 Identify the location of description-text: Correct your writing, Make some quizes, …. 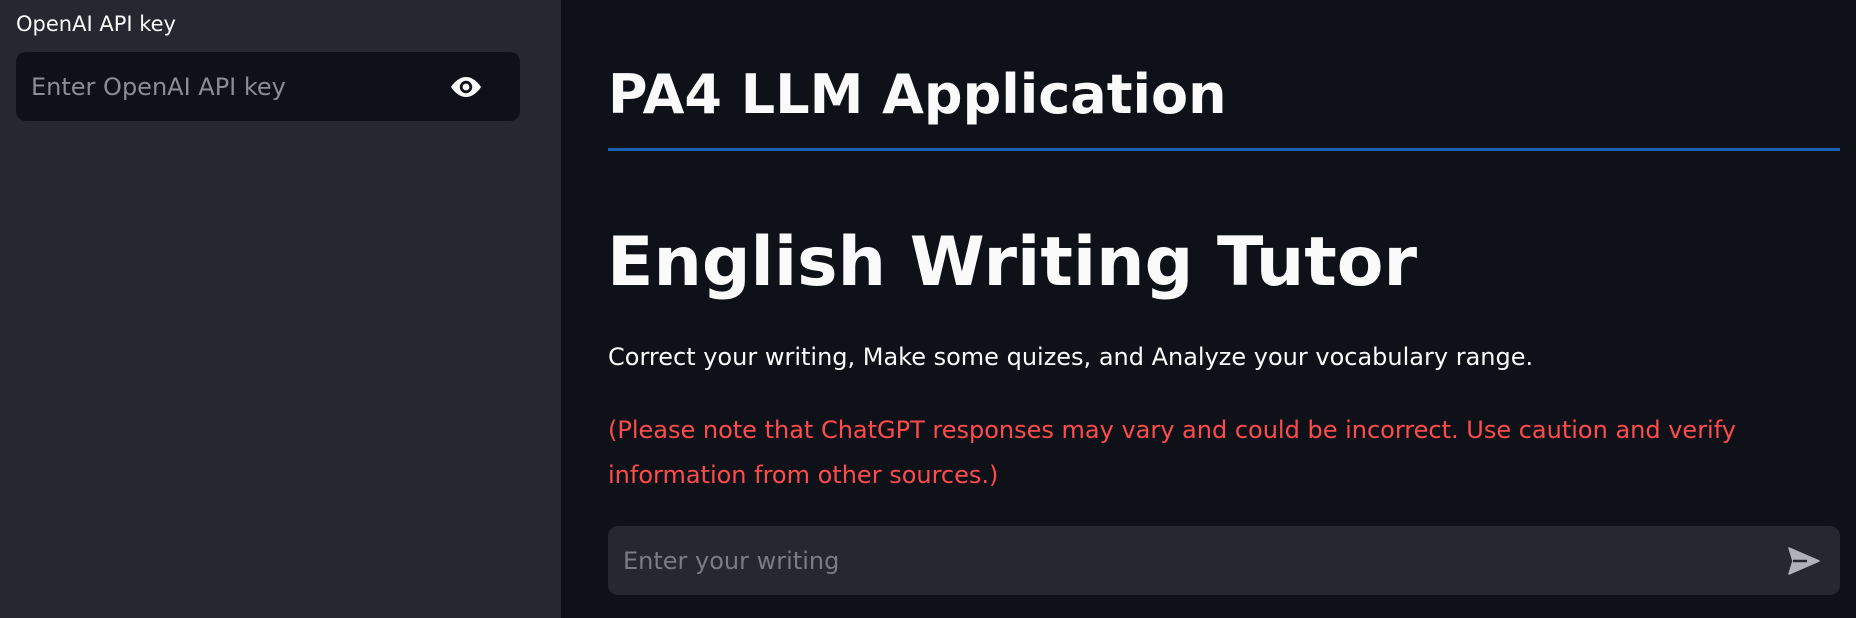
(1071, 357).